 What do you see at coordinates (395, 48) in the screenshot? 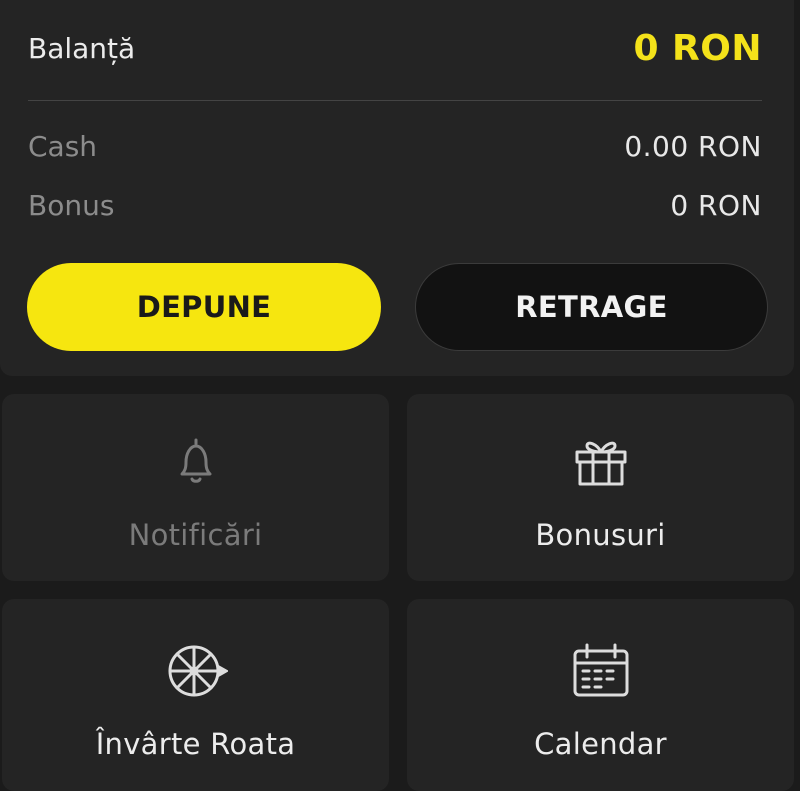
I see `balance-row: Balanță 0 RON` at bounding box center [395, 48].